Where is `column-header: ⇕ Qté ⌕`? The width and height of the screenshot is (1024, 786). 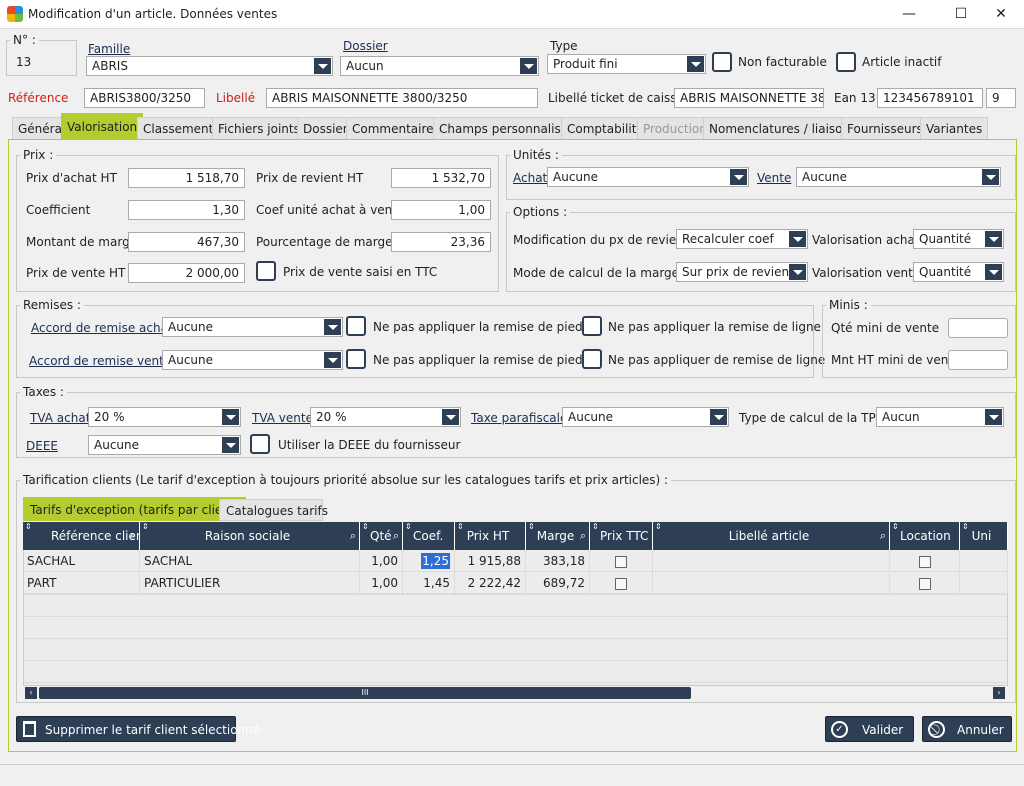
column-header: ⇕ Qté ⌕ is located at coordinates (381, 536).